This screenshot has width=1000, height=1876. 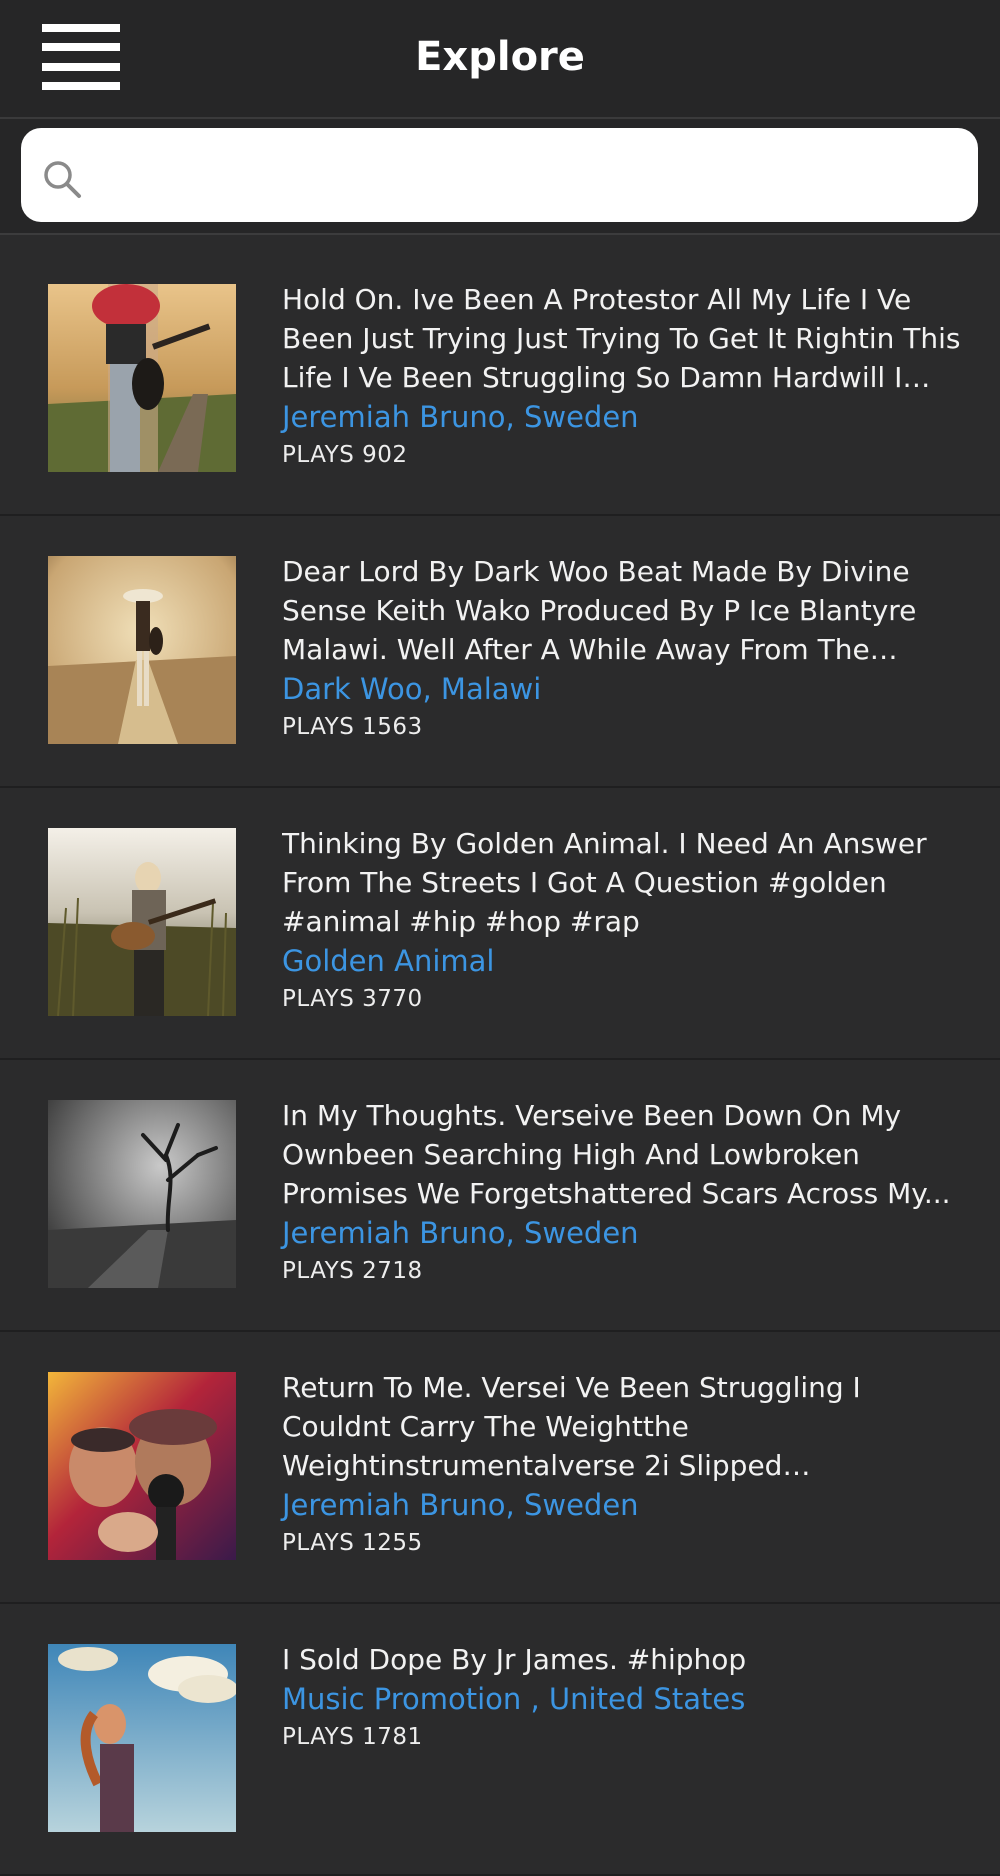 I want to click on woman-on-road-image, so click(x=142, y=650).